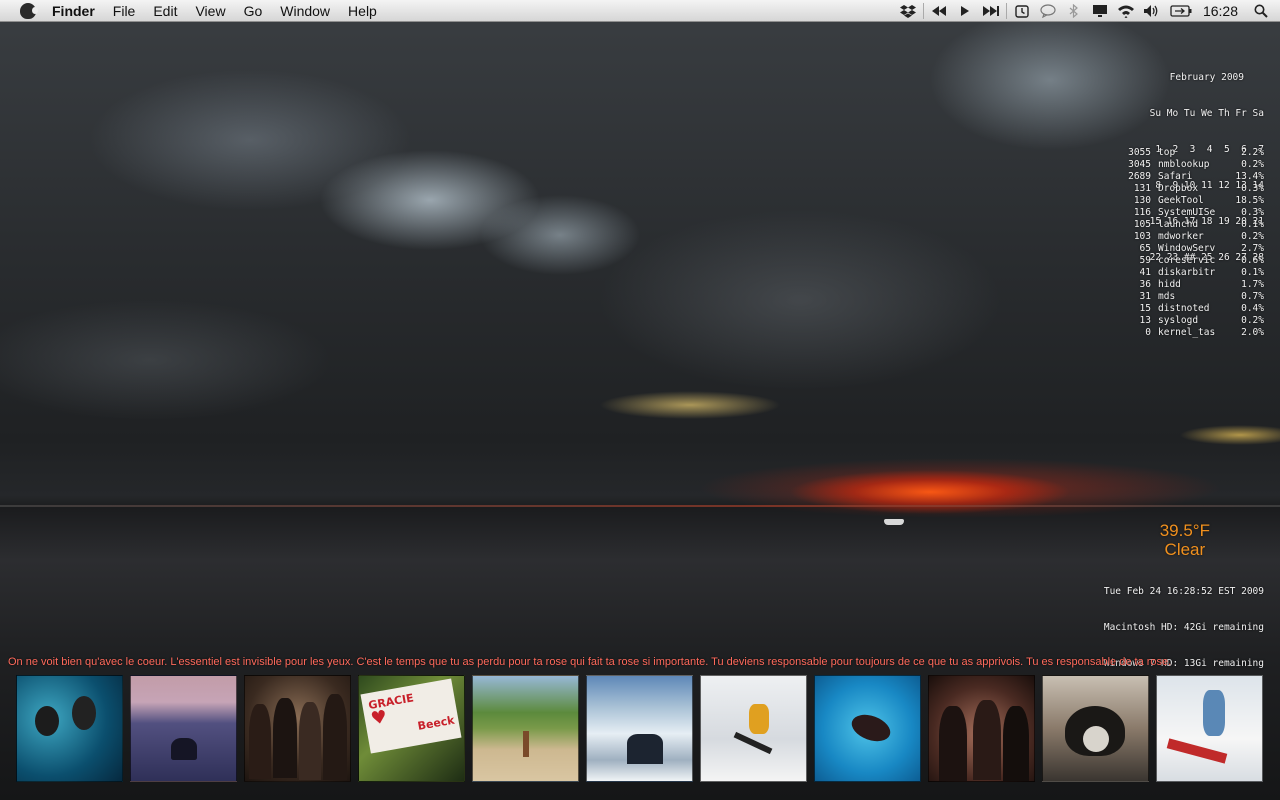 The image size is (1280, 800). I want to click on process-cpu: 18.5%, so click(1249, 200).